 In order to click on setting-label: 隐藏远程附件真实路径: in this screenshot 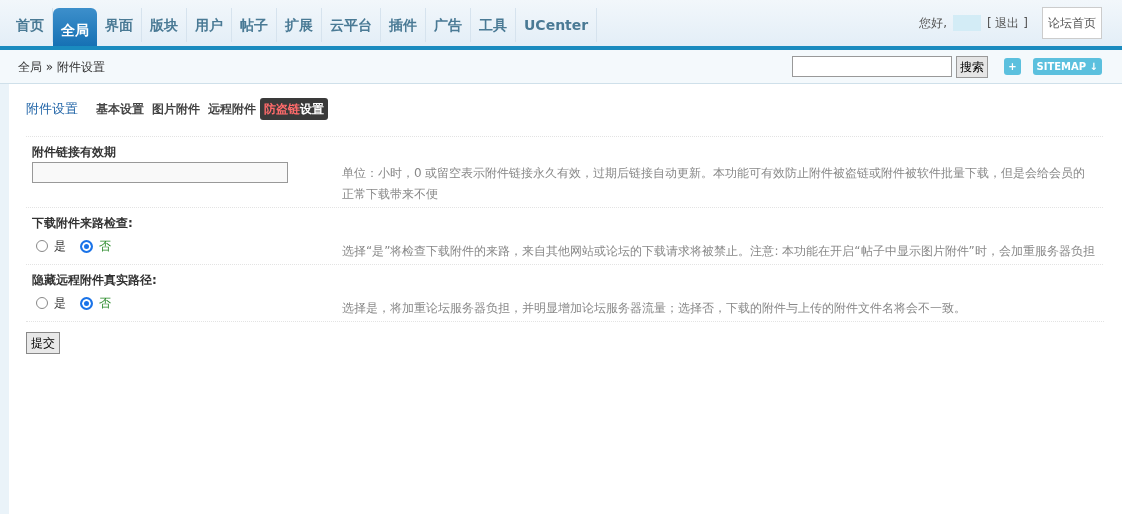, I will do `click(95, 280)`.